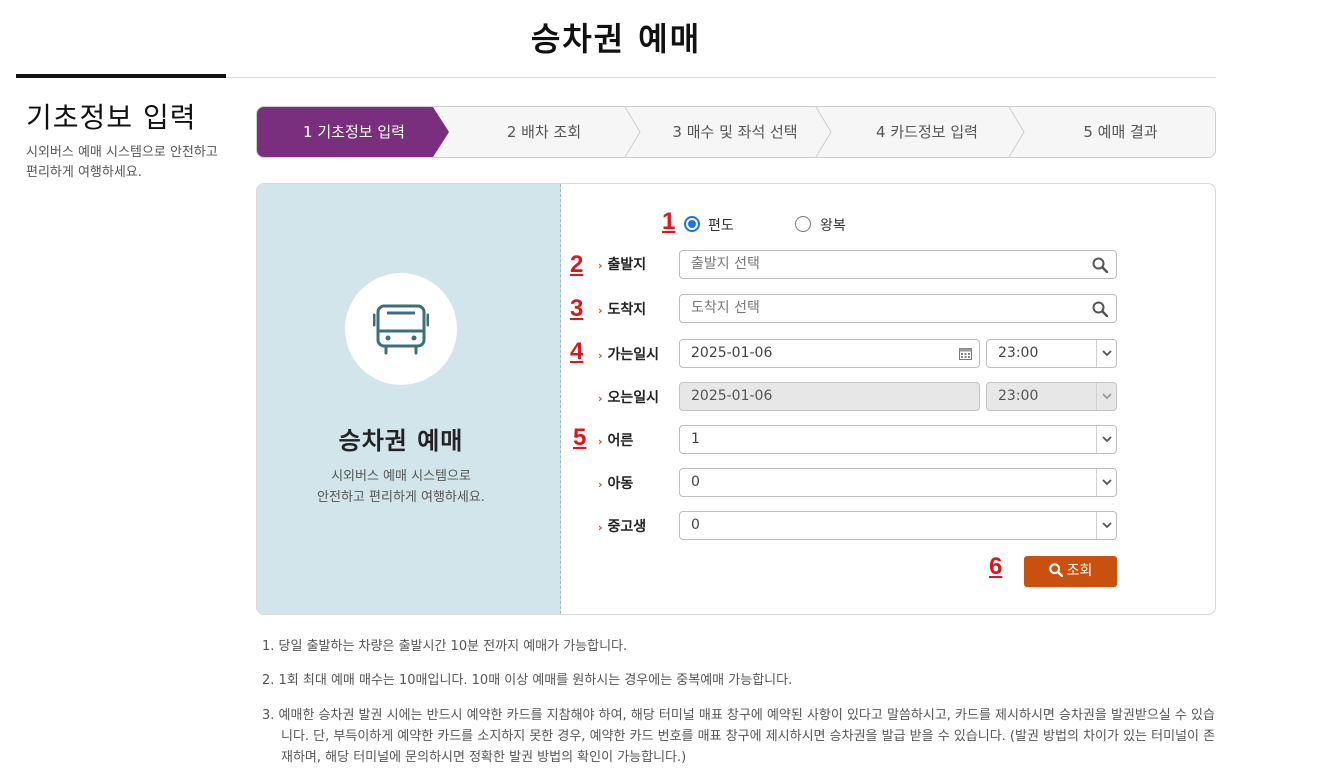 This screenshot has height=771, width=1325. What do you see at coordinates (445, 646) in the screenshot?
I see `notice-item: 1. 당일 출발하는 차량은 출발시간 10분 전까지 예매가 가능합니다.` at bounding box center [445, 646].